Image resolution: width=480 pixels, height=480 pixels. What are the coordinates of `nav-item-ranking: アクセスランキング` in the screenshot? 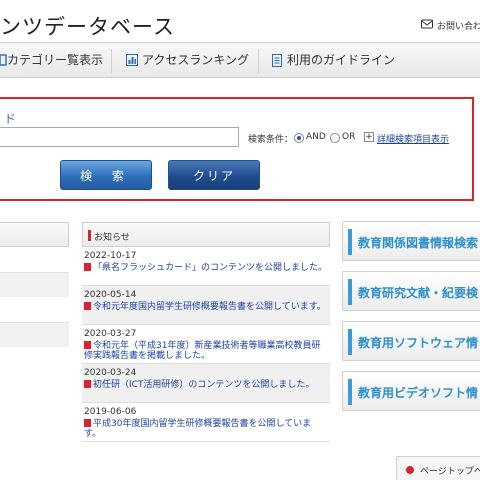 It's located at (191, 60).